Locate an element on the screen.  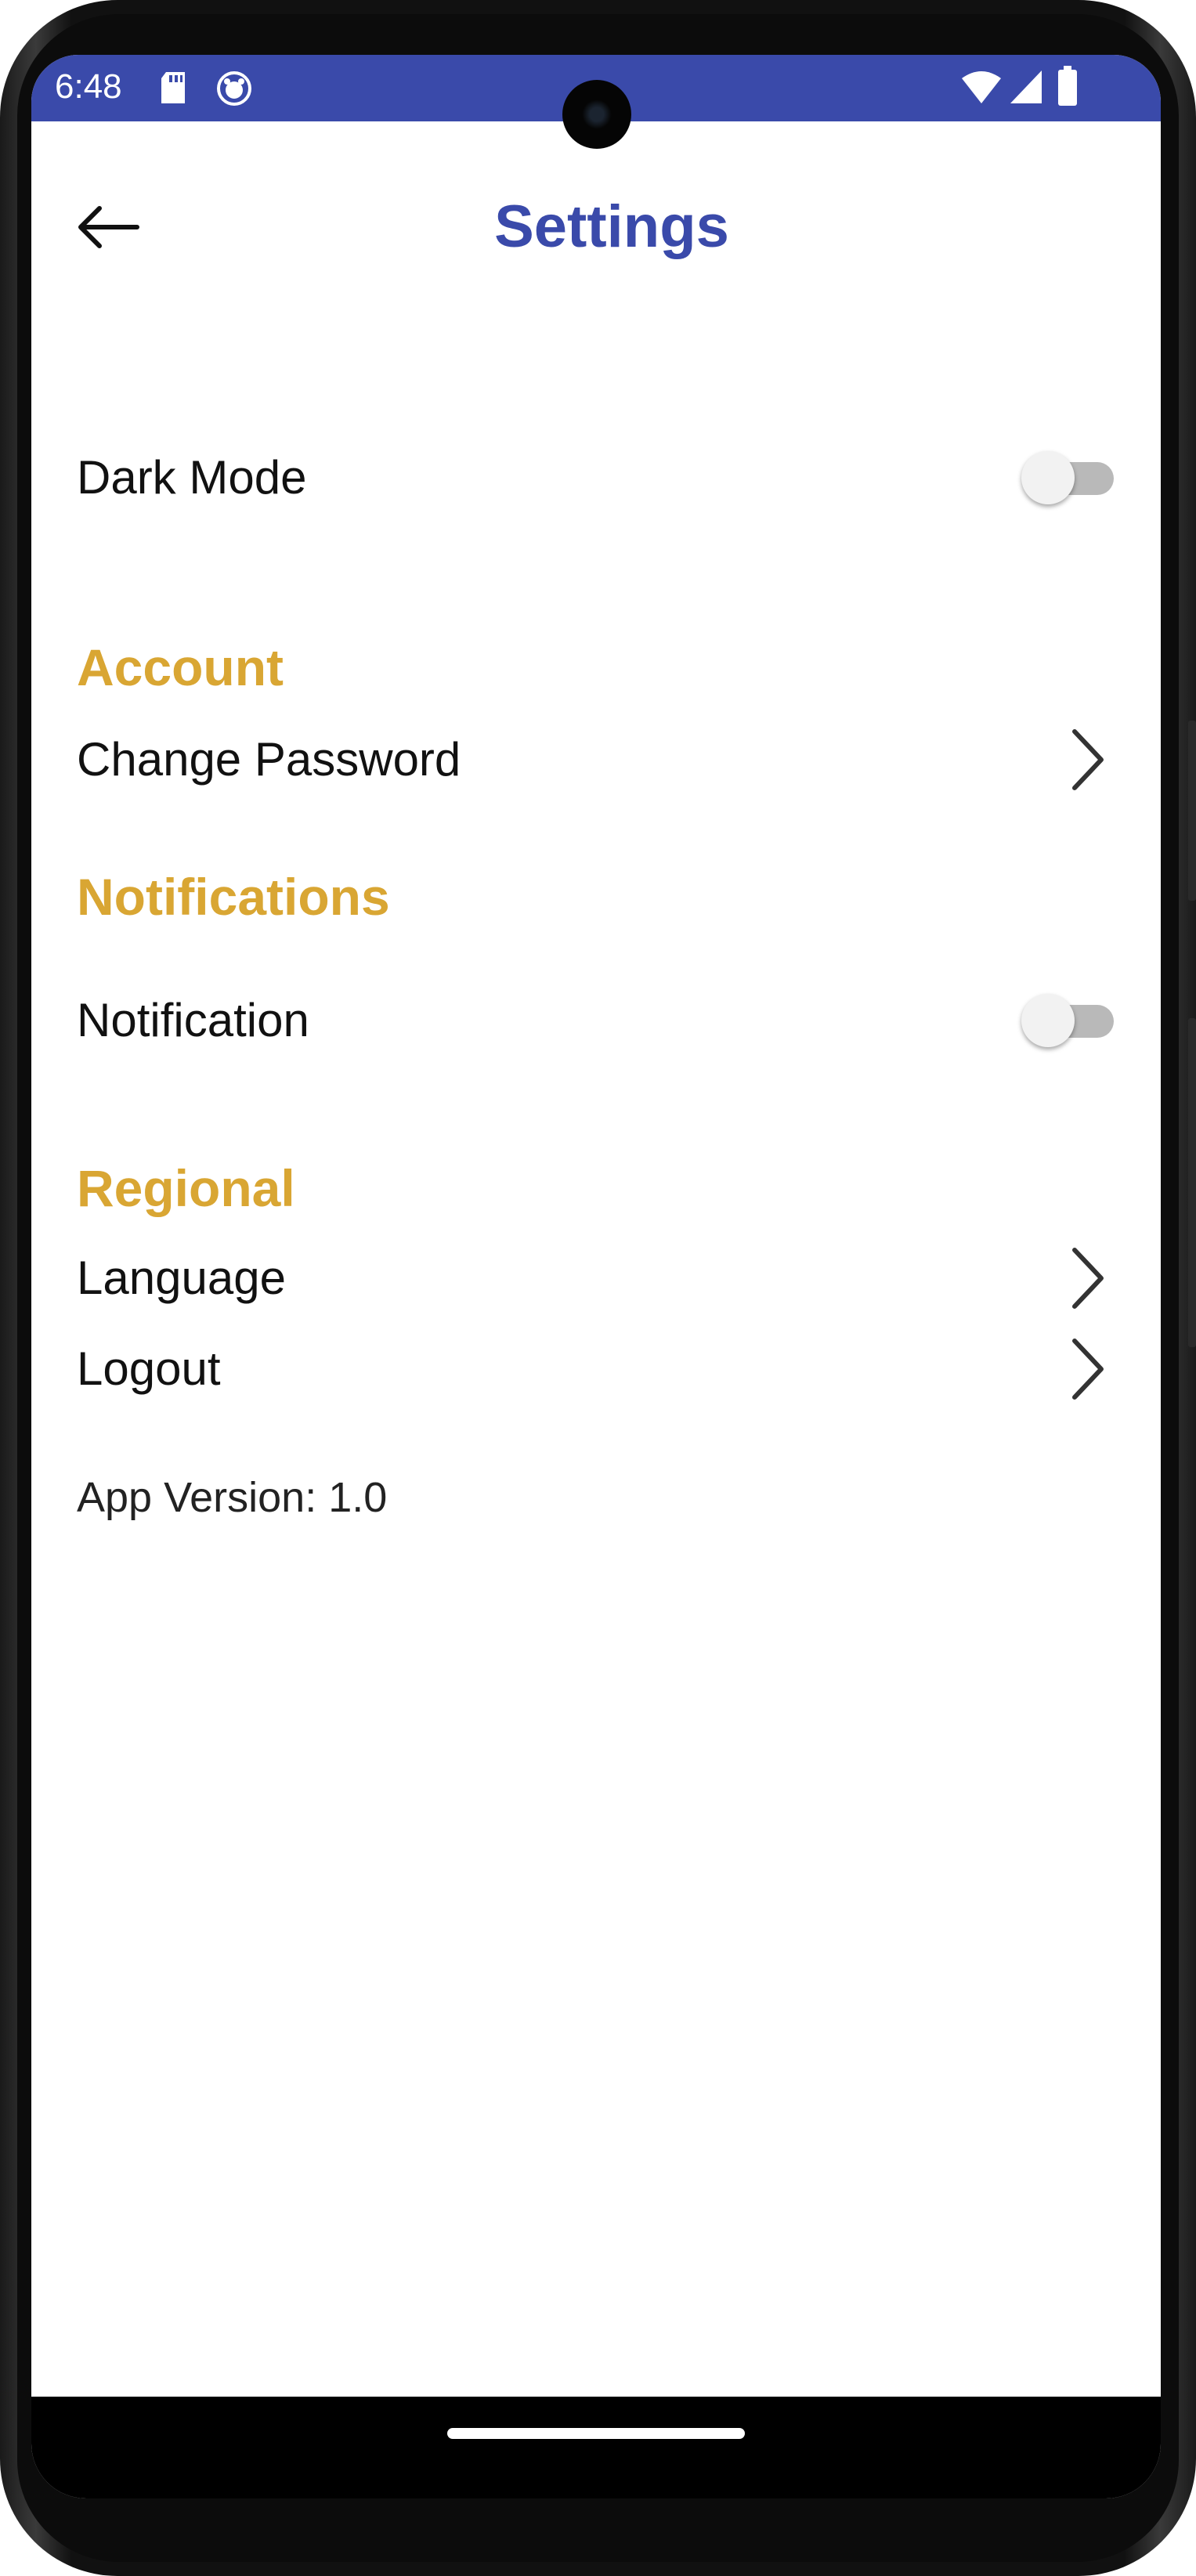
home-gesture-handle is located at coordinates (596, 2433).